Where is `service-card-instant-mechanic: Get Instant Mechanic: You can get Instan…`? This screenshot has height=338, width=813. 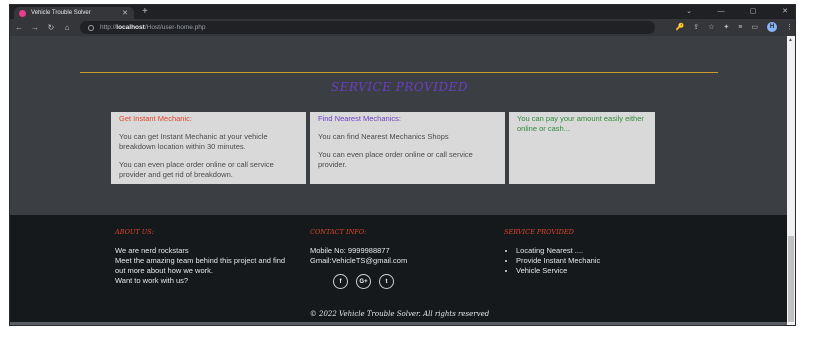
service-card-instant-mechanic: Get Instant Mechanic: You can get Instan… is located at coordinates (208, 148).